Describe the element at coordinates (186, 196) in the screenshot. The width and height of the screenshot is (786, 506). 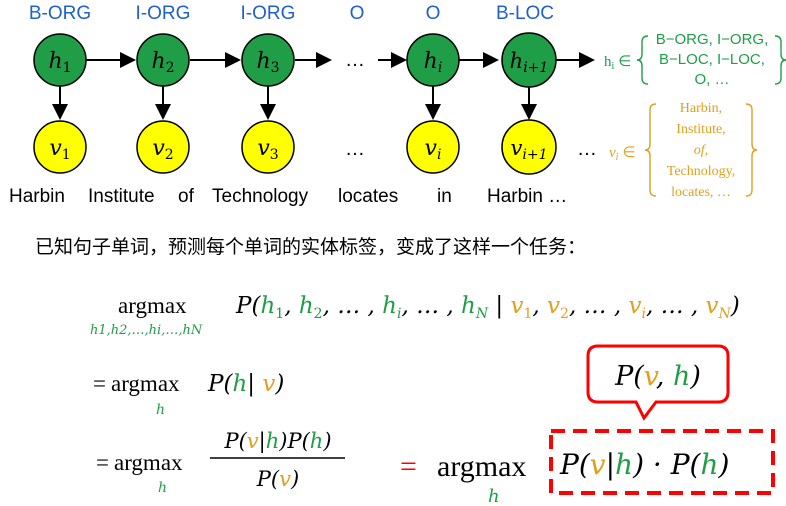
I see `word: of` at that location.